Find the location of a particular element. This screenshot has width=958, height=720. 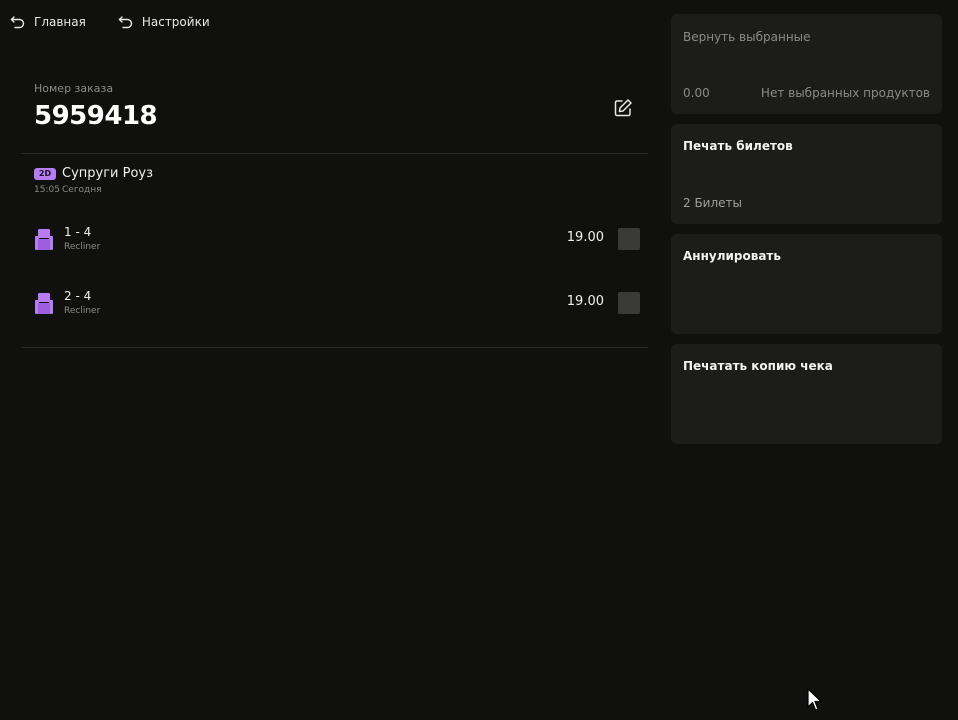

home-nav-button: Главная is located at coordinates (48, 22).